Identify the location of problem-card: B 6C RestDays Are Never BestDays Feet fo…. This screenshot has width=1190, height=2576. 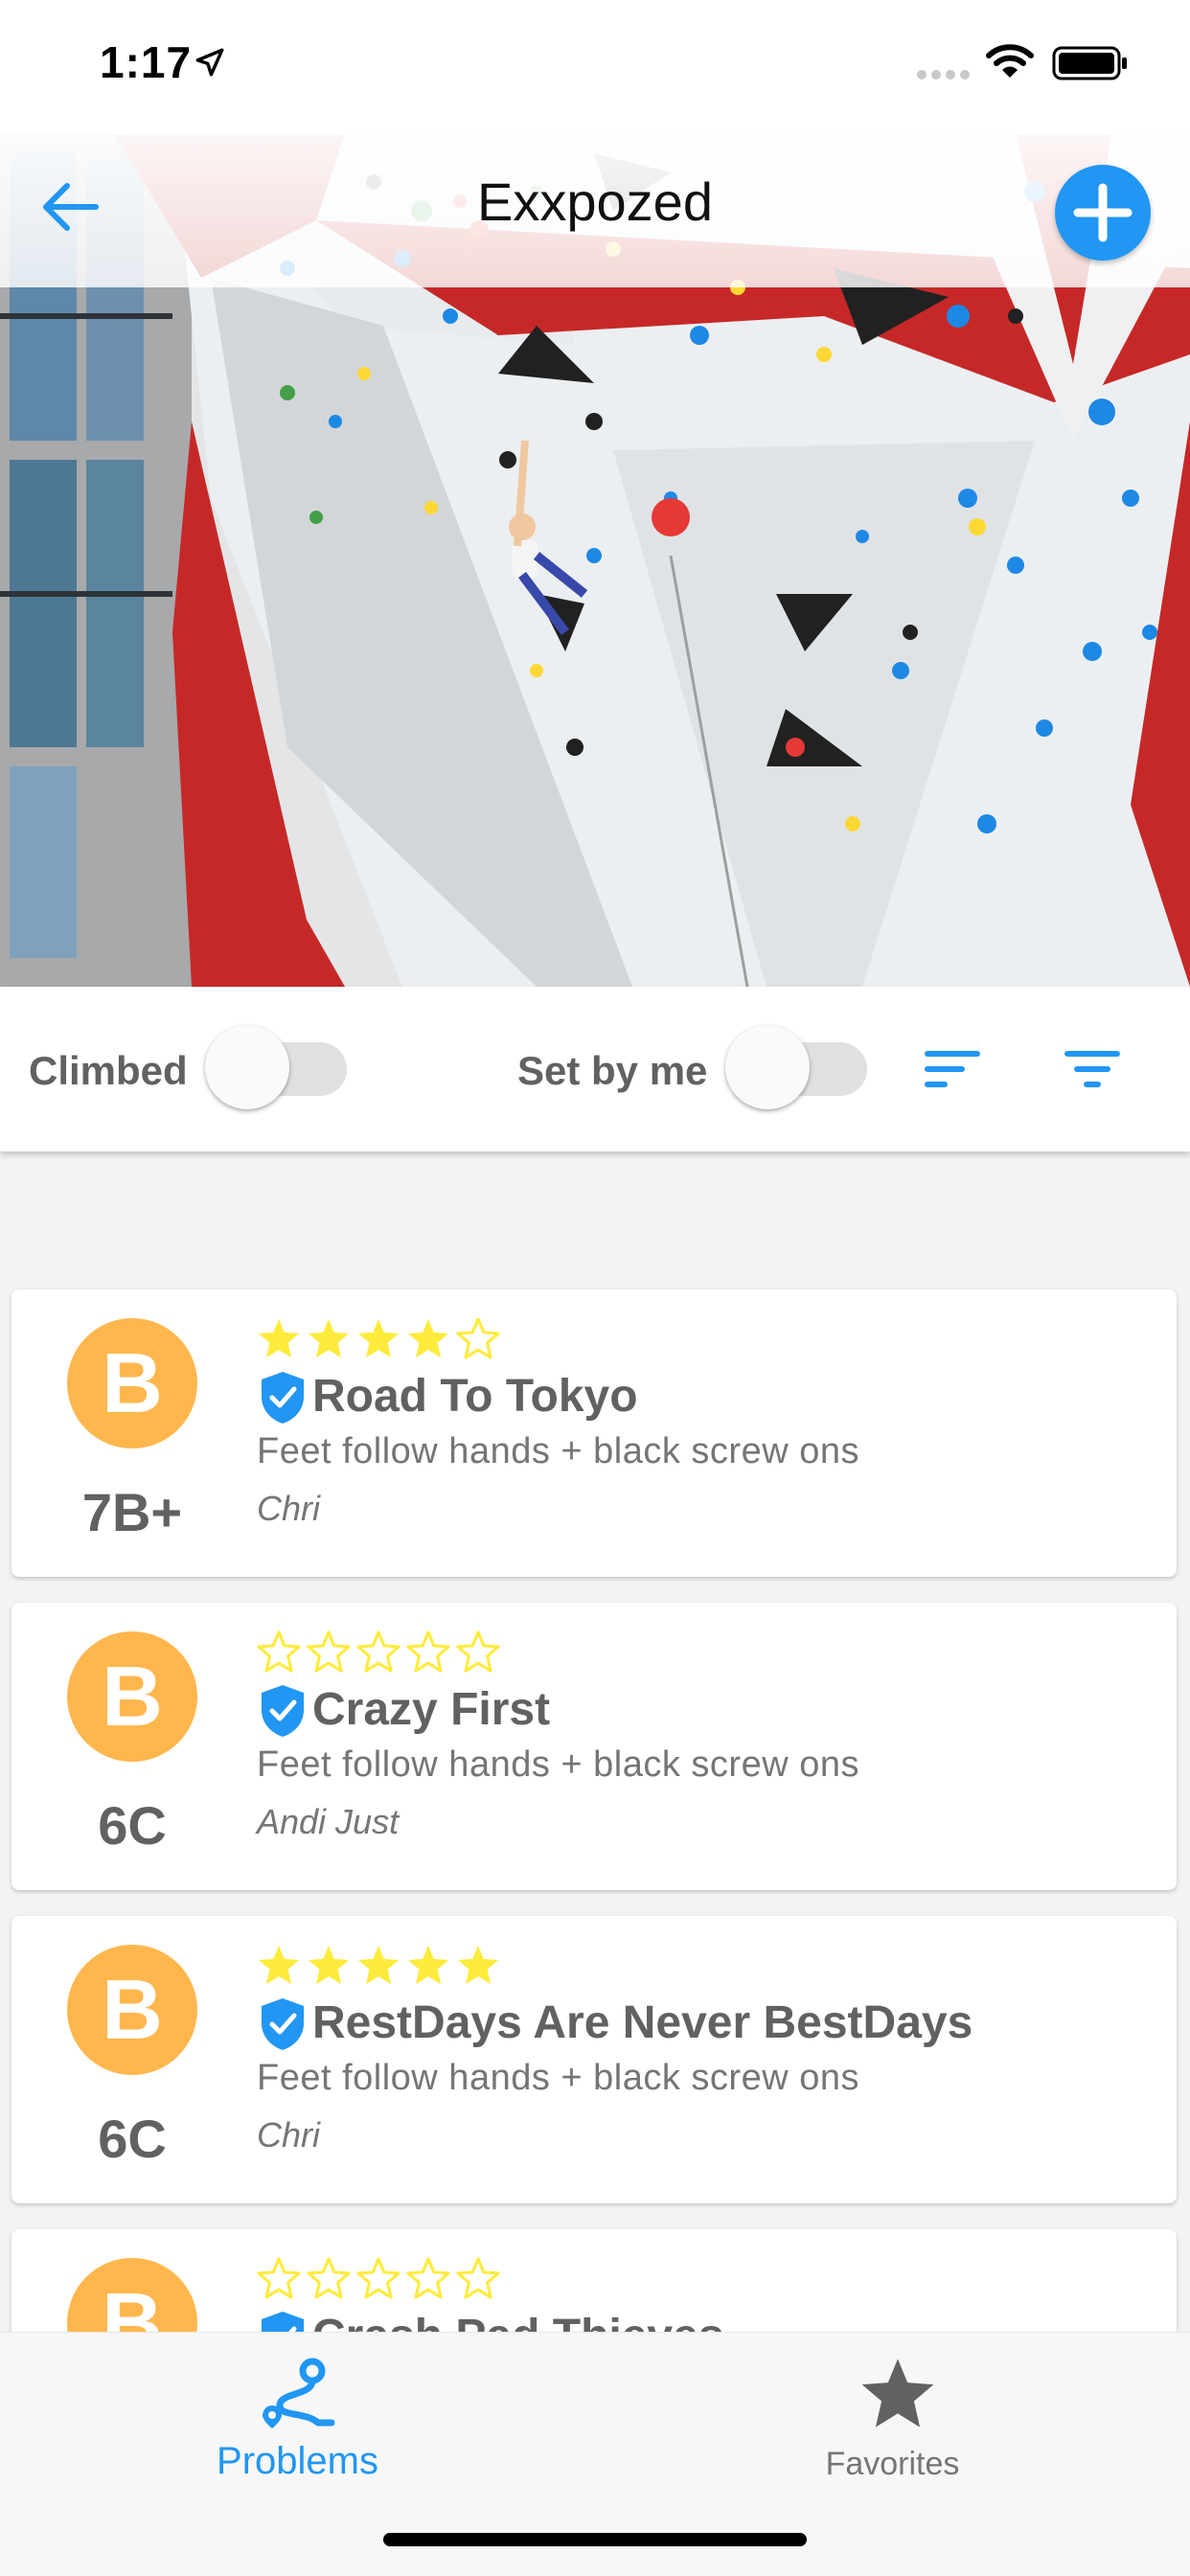
(594, 2059).